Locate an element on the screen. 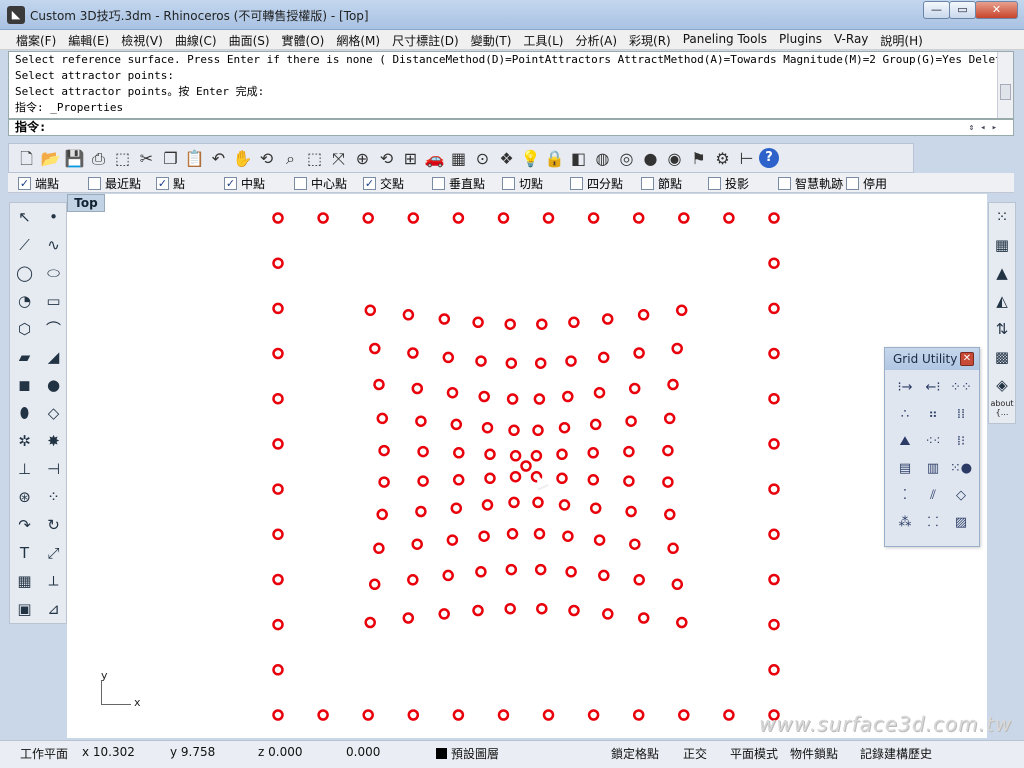 The height and width of the screenshot is (768, 1024). scale-icon: ⤢ is located at coordinates (53, 553).